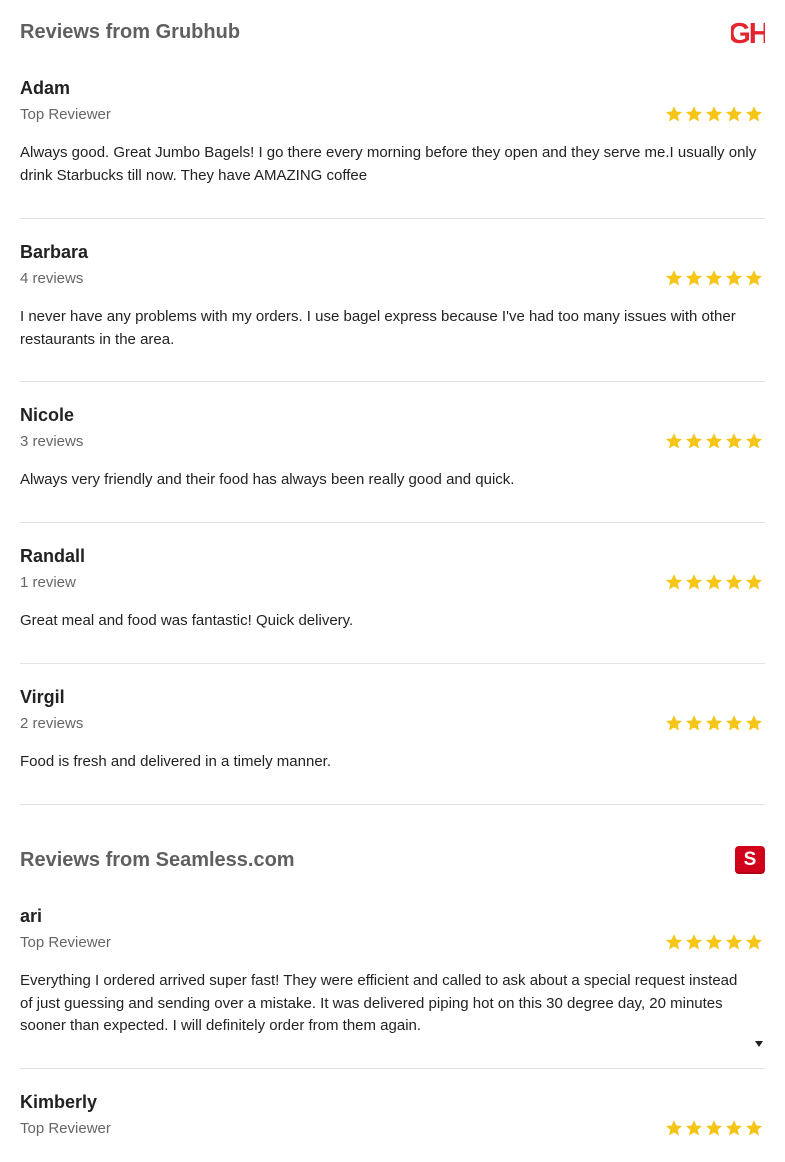  What do you see at coordinates (54, 252) in the screenshot?
I see `reviewer-name: Barbara` at bounding box center [54, 252].